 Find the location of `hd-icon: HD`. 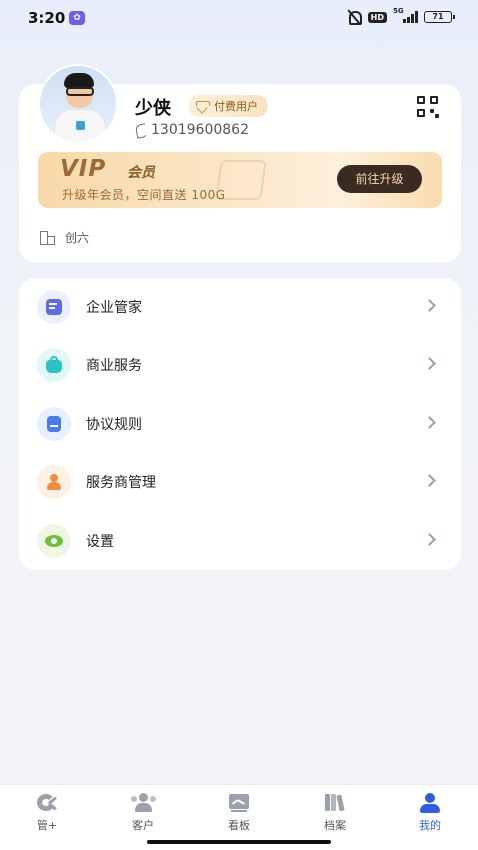

hd-icon: HD is located at coordinates (377, 17).